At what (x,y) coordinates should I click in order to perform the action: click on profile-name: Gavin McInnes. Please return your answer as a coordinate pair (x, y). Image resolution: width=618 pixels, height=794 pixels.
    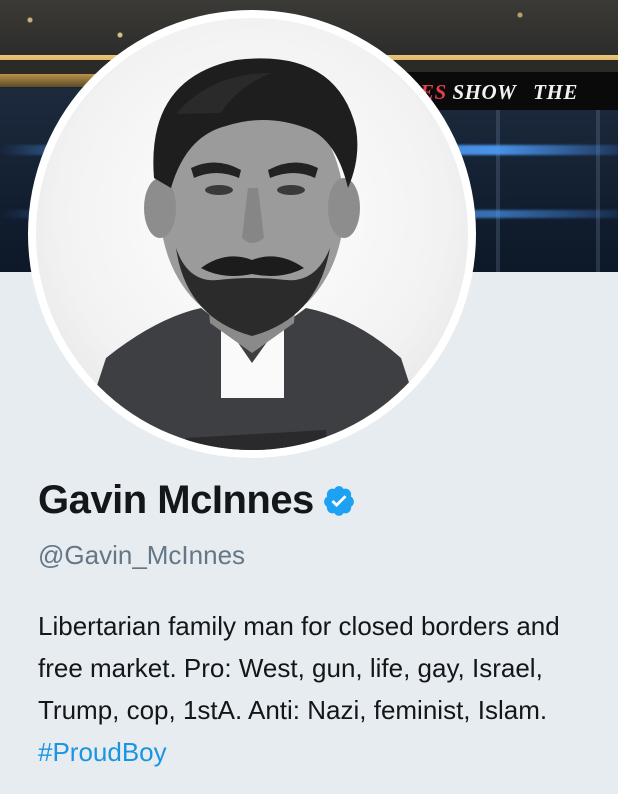
    Looking at the image, I should click on (176, 500).